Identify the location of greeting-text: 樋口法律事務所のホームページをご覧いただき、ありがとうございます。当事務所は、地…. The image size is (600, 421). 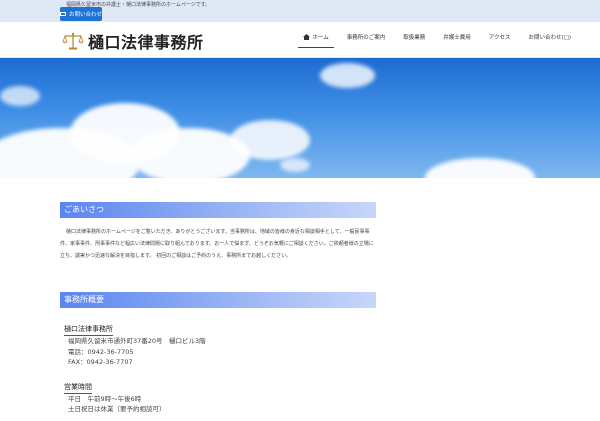
(217, 244).